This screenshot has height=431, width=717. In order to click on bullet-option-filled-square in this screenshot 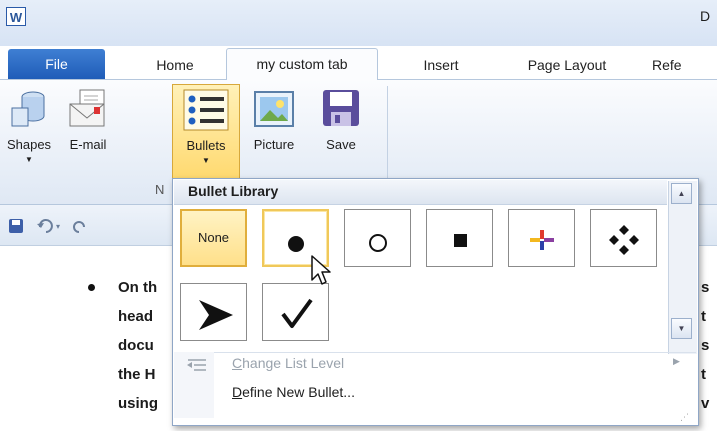, I will do `click(459, 238)`.